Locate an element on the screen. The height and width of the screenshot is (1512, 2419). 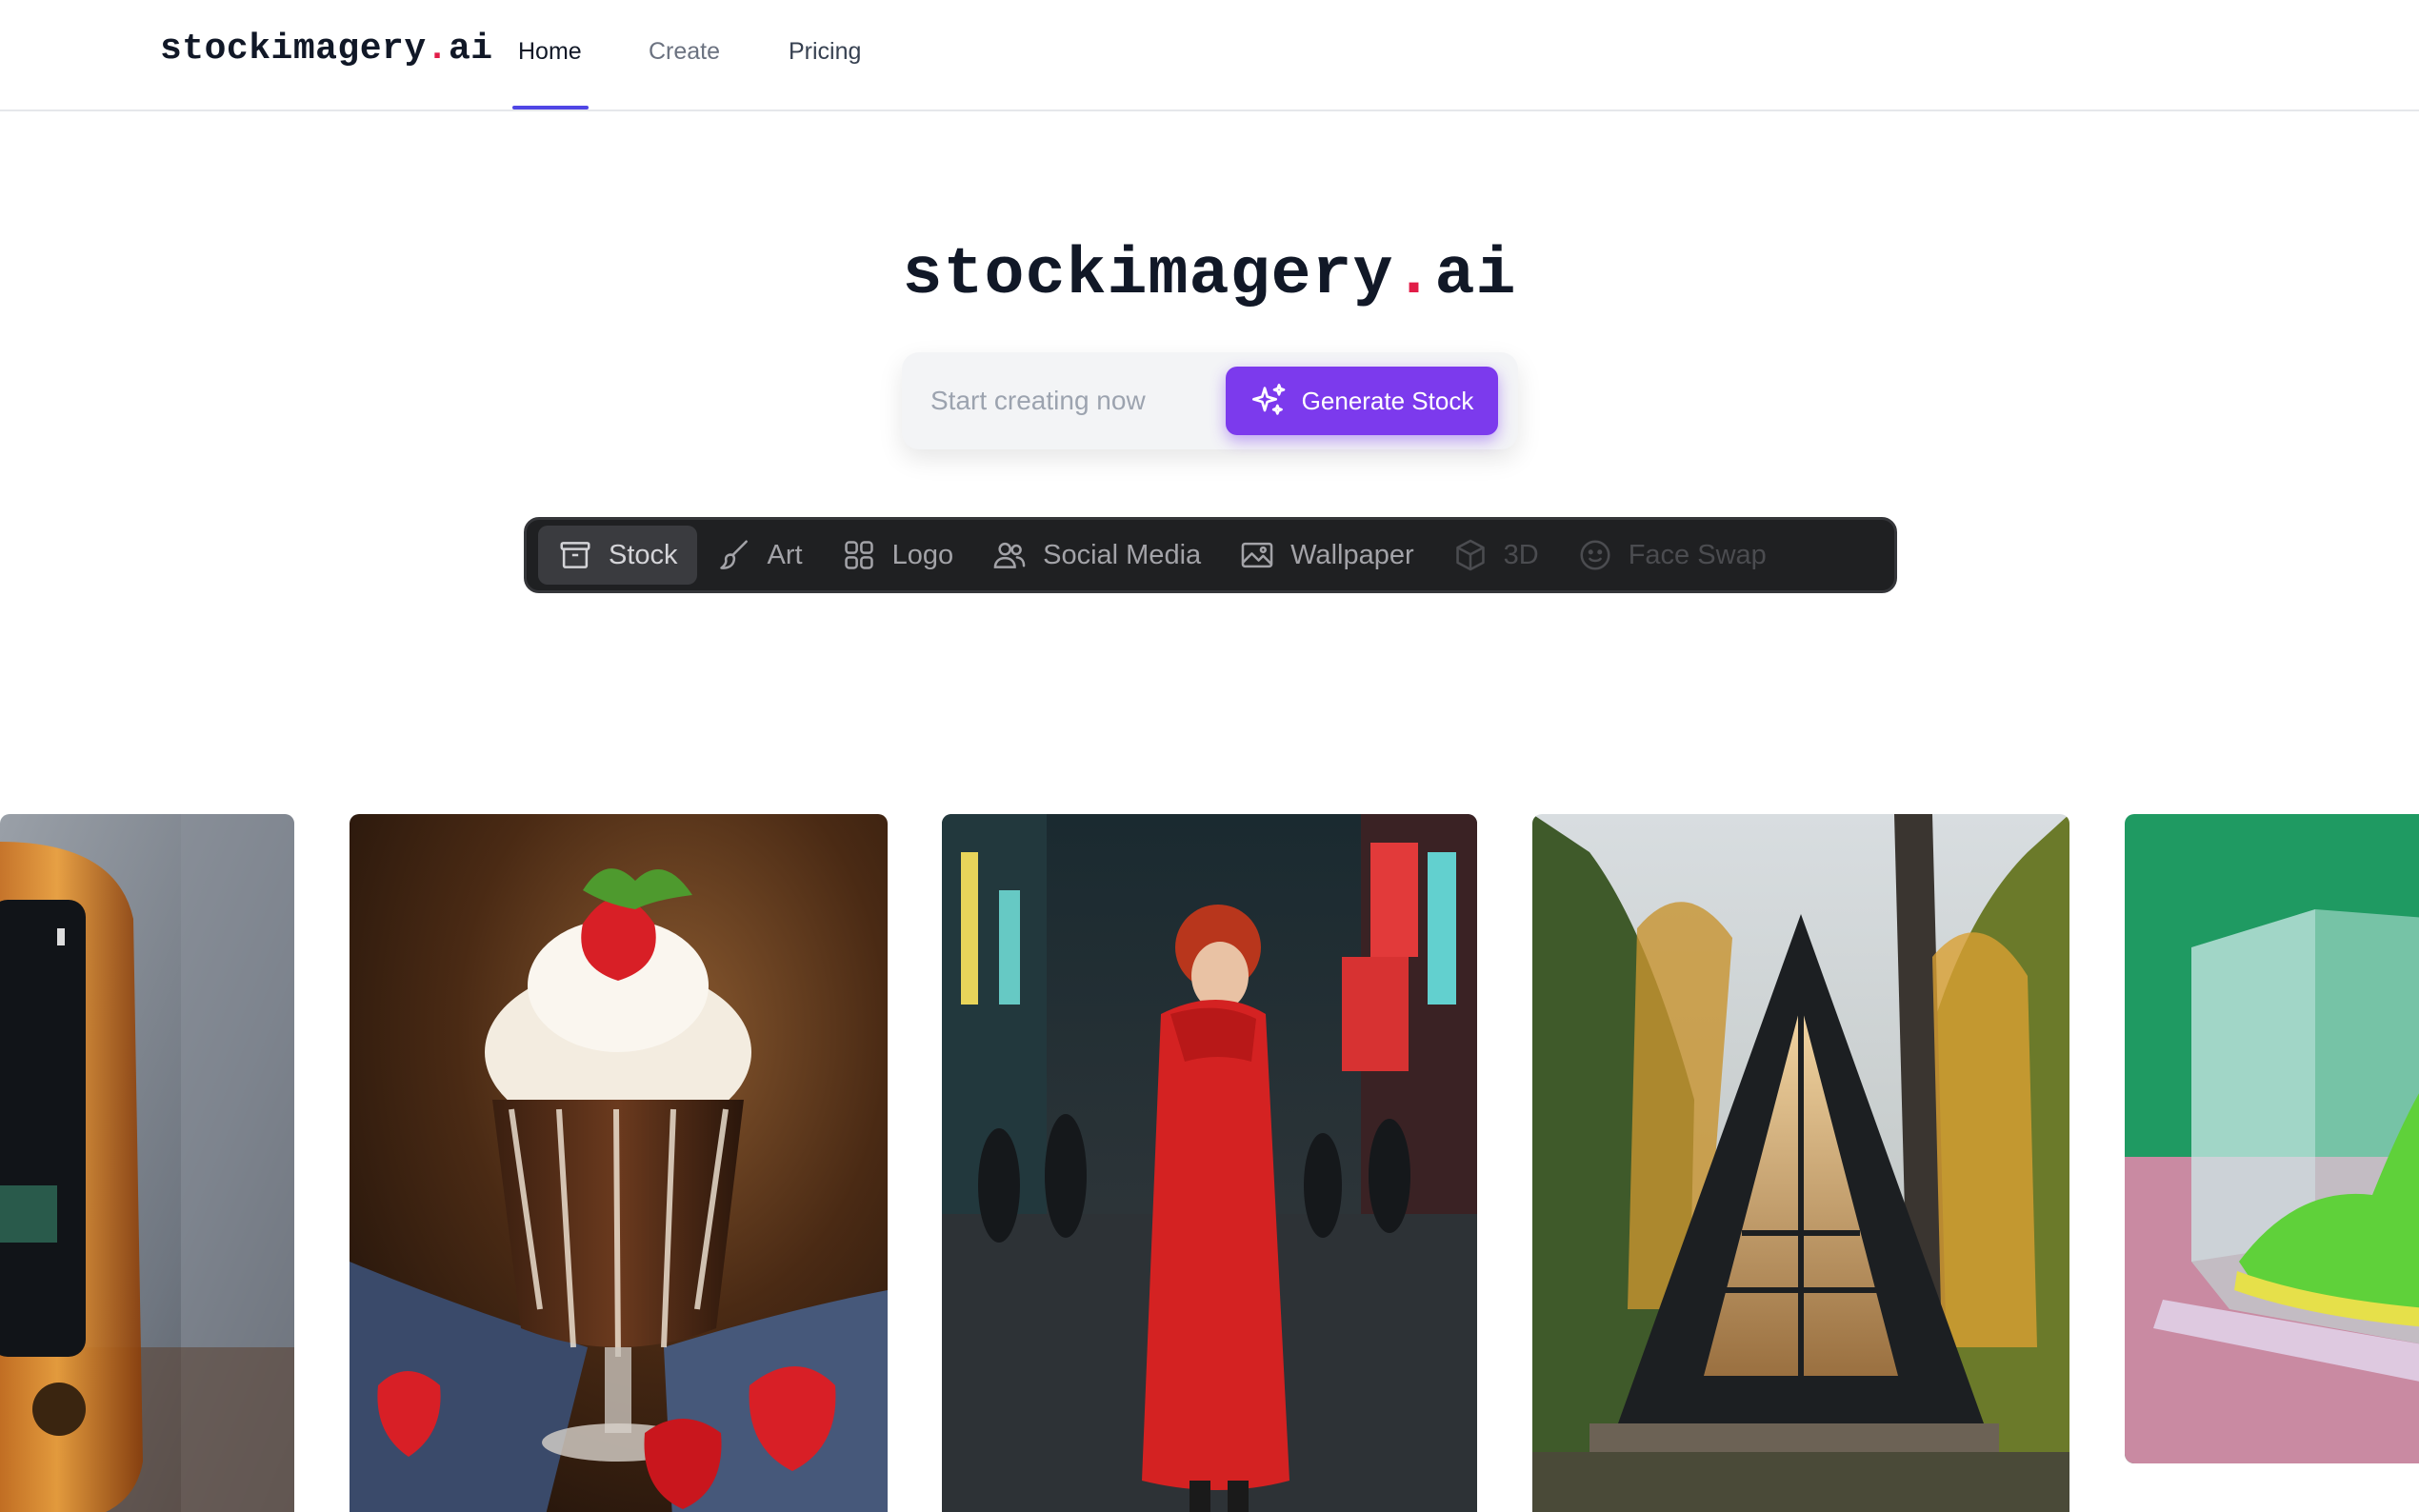
hero-title-tld: ai is located at coordinates (1475, 275).